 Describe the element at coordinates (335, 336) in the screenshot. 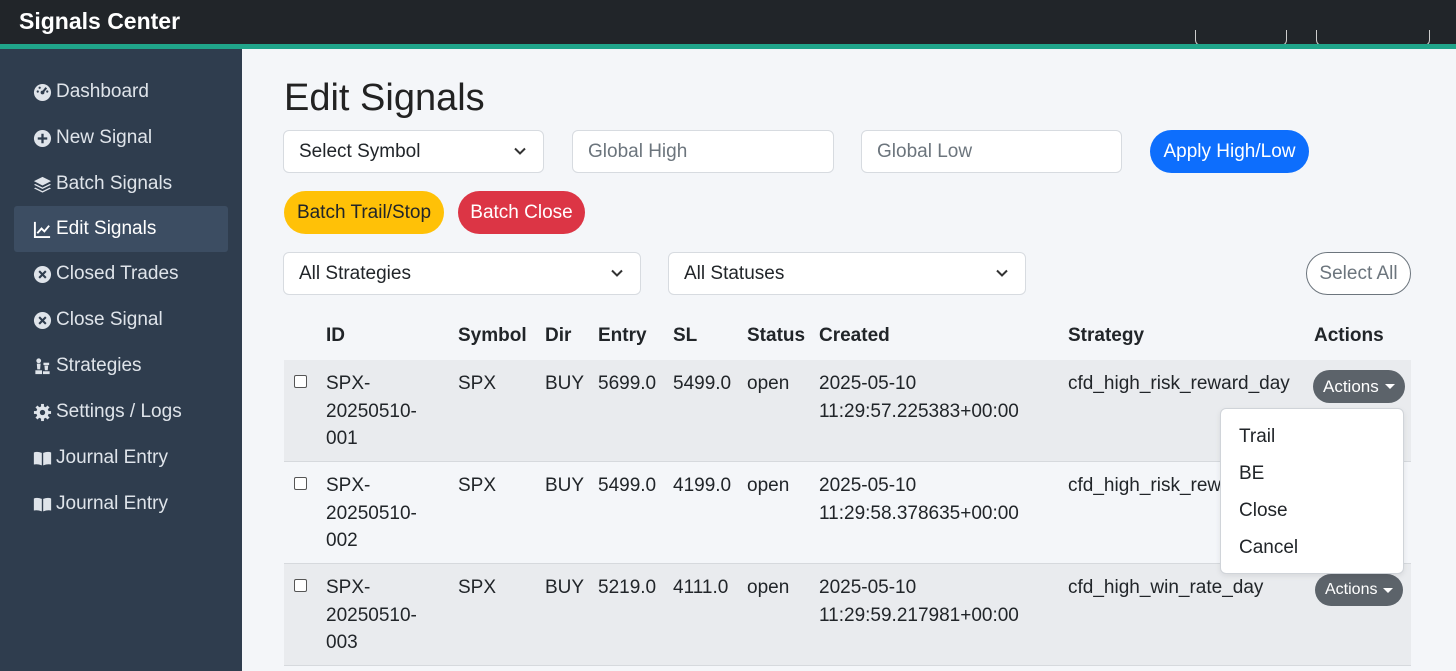

I see `column-header-id: ID` at that location.